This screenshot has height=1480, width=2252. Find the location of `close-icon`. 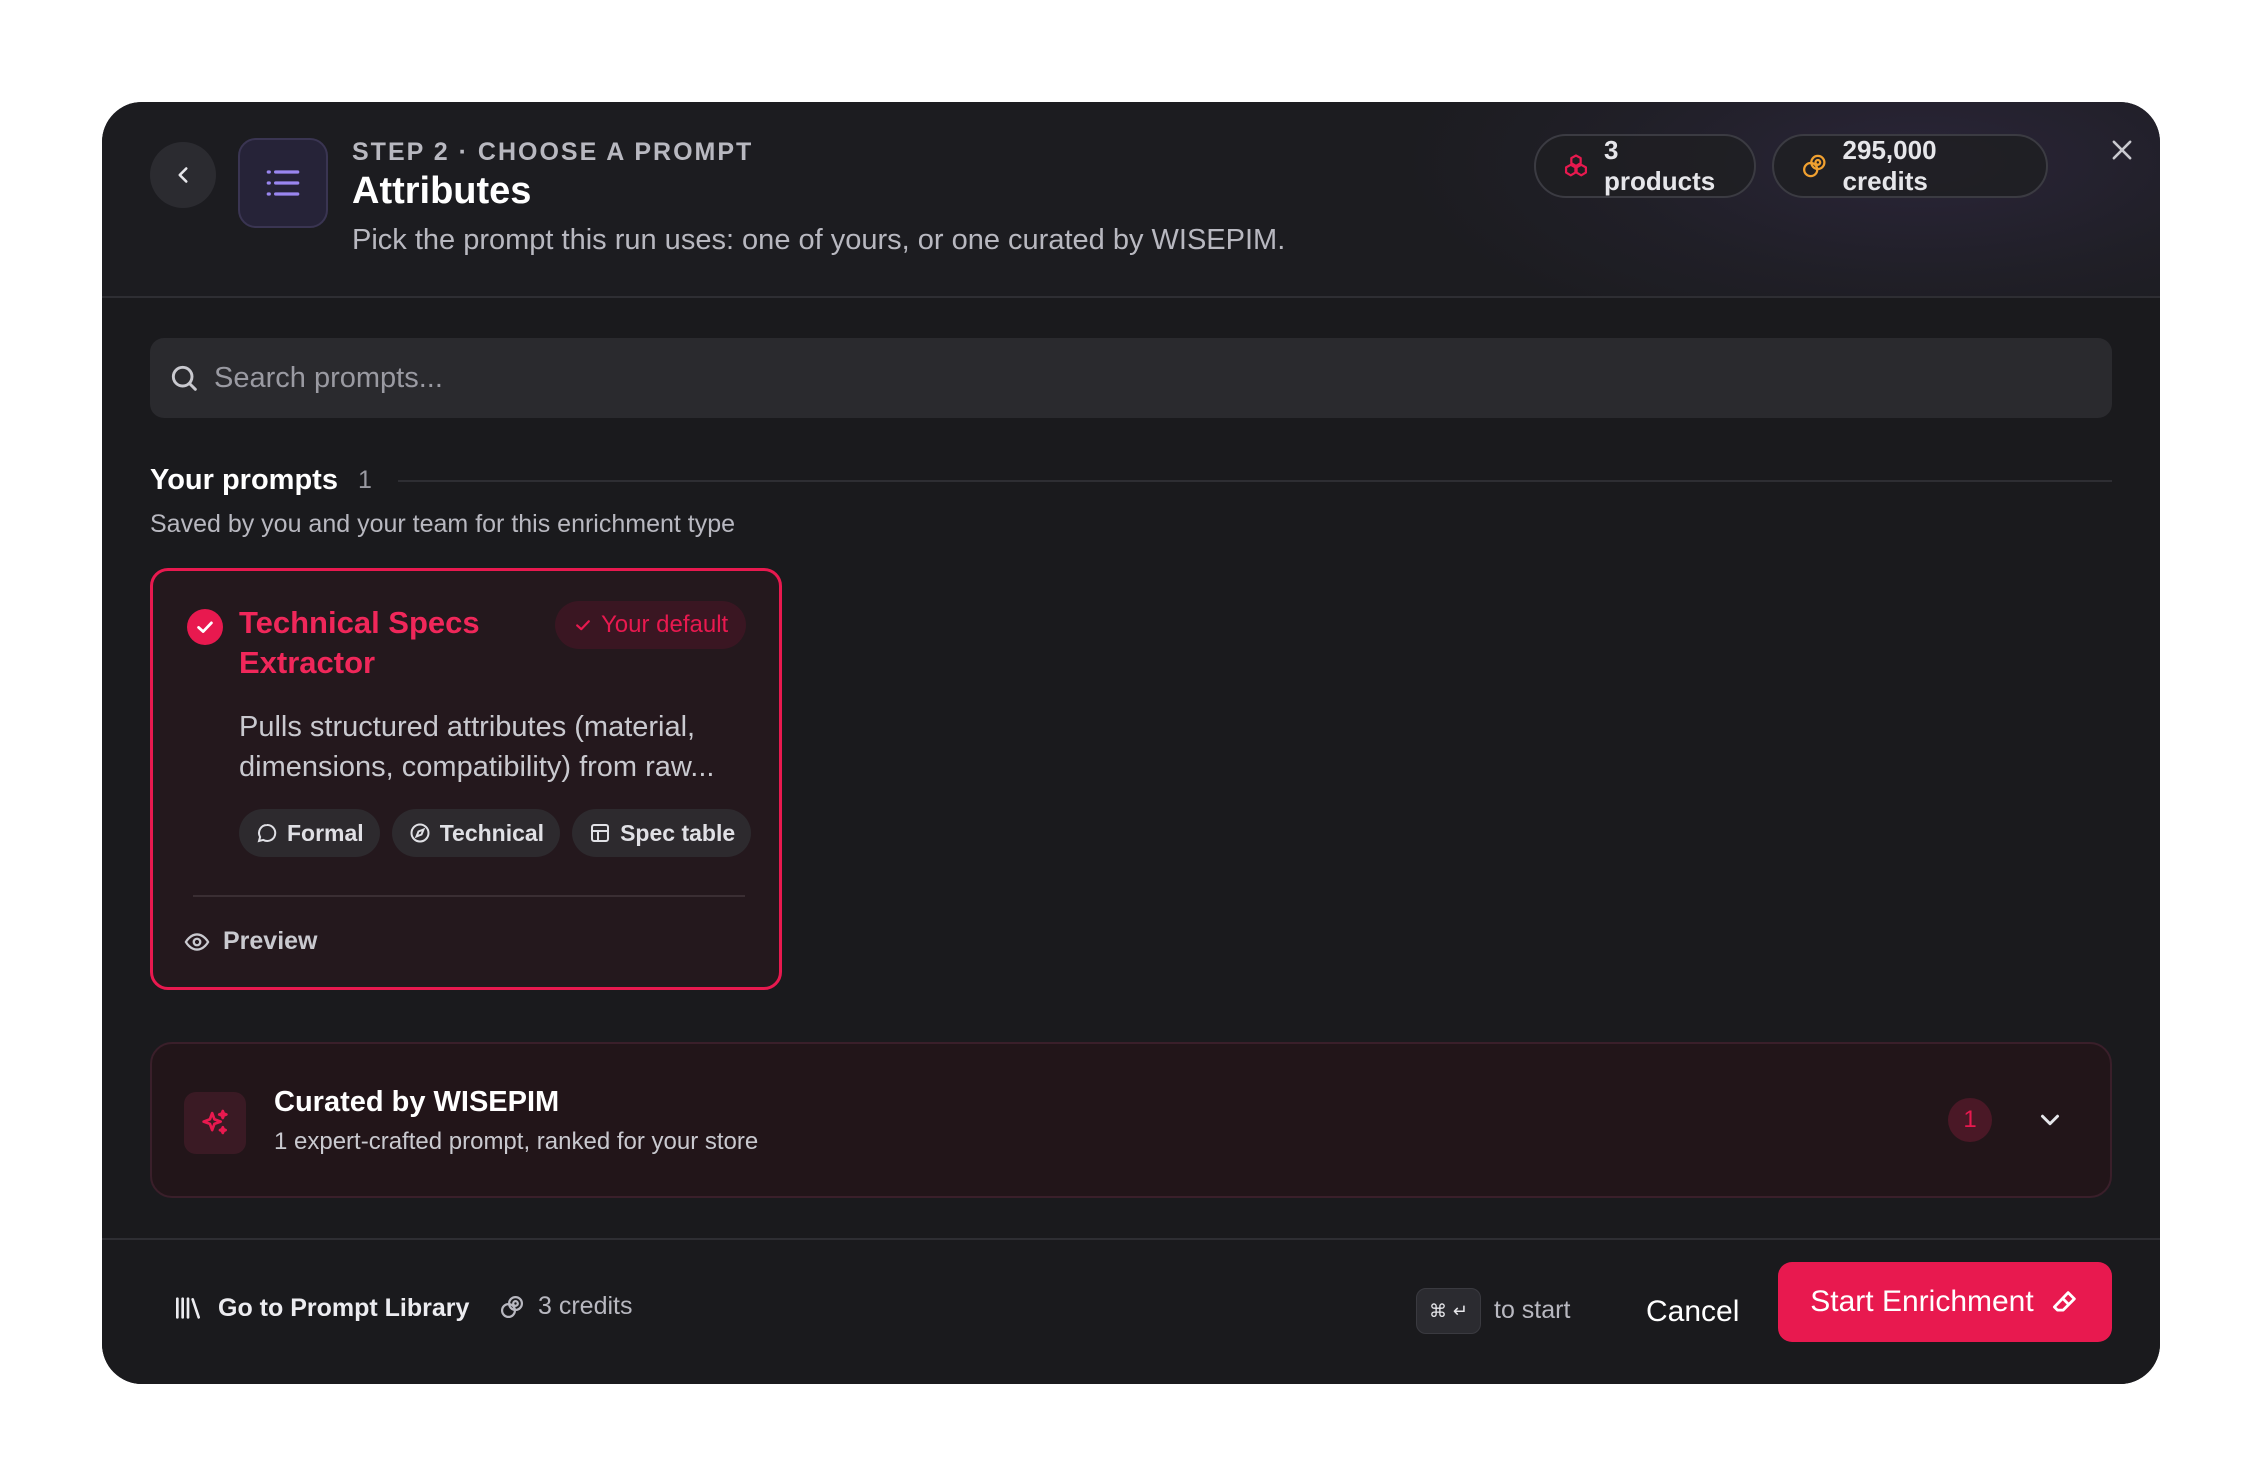

close-icon is located at coordinates (2122, 150).